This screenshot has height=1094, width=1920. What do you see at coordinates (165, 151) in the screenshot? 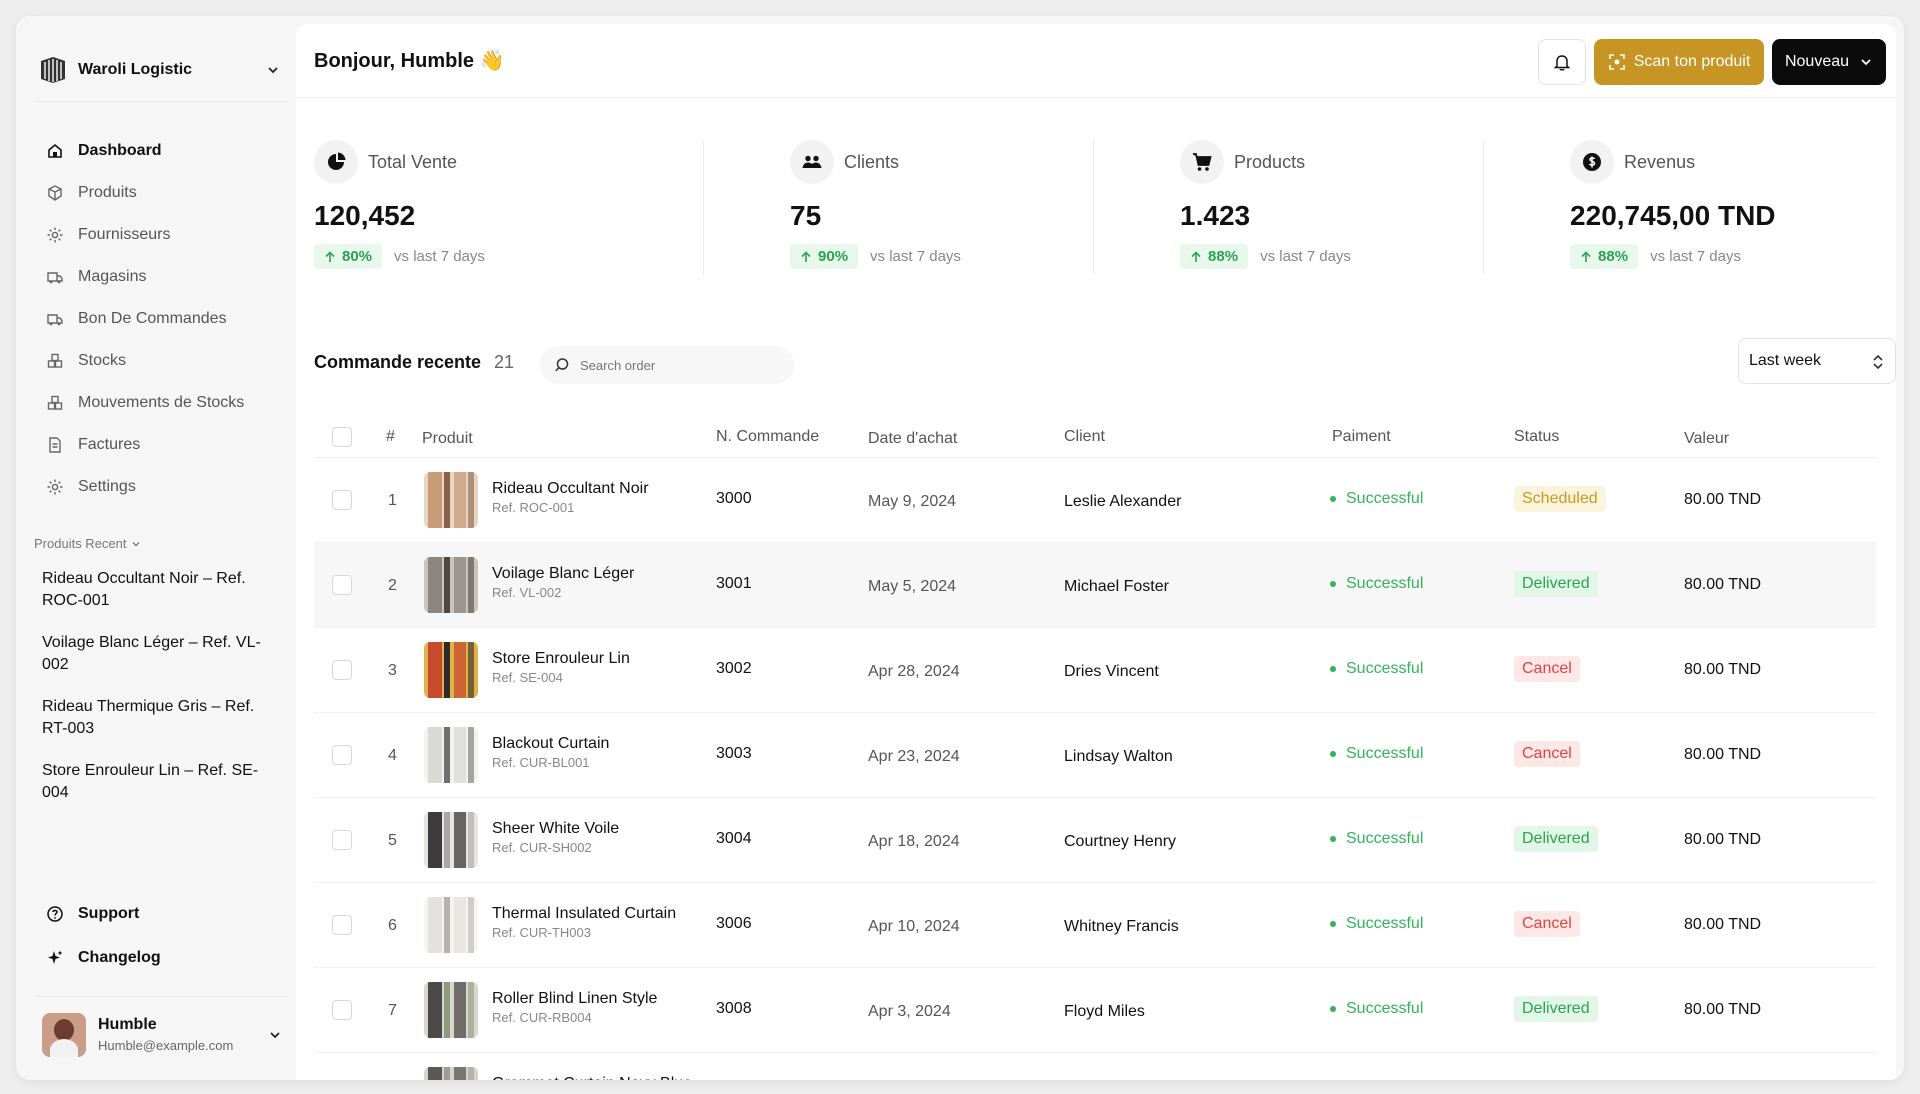
I see `nav-item-dashboard: Dashboard` at bounding box center [165, 151].